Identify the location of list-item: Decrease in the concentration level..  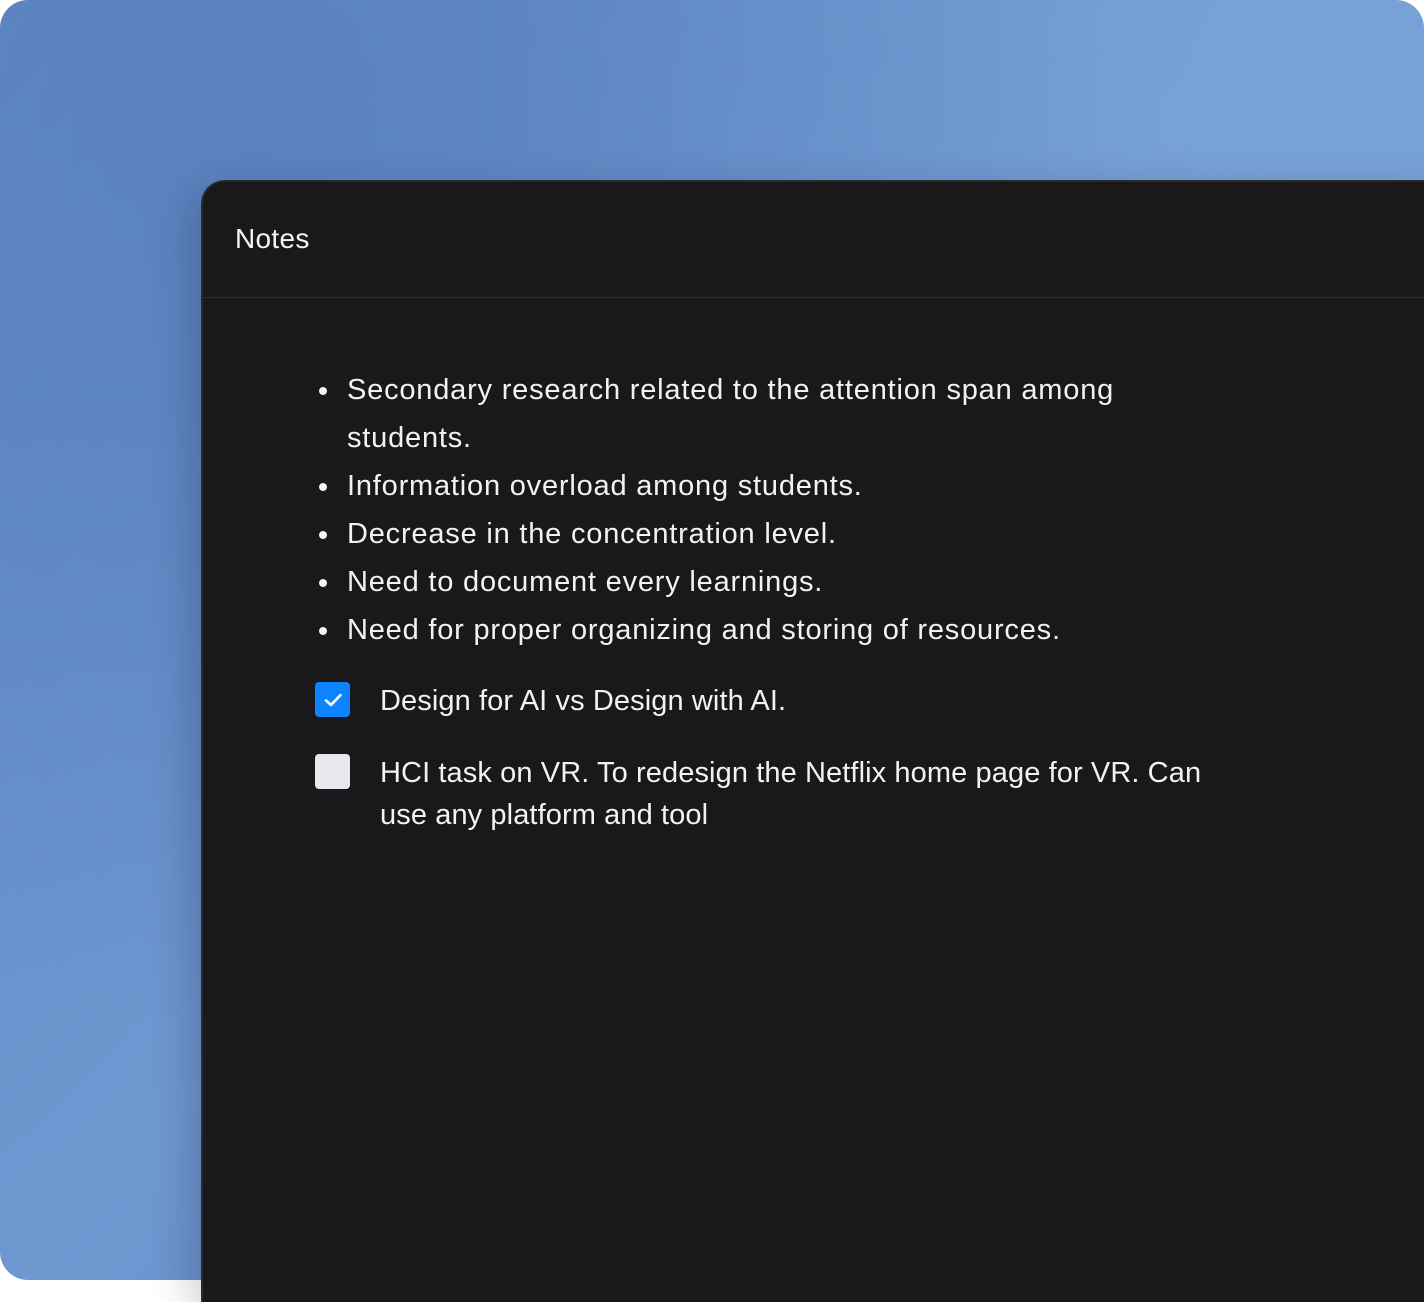
(750, 534).